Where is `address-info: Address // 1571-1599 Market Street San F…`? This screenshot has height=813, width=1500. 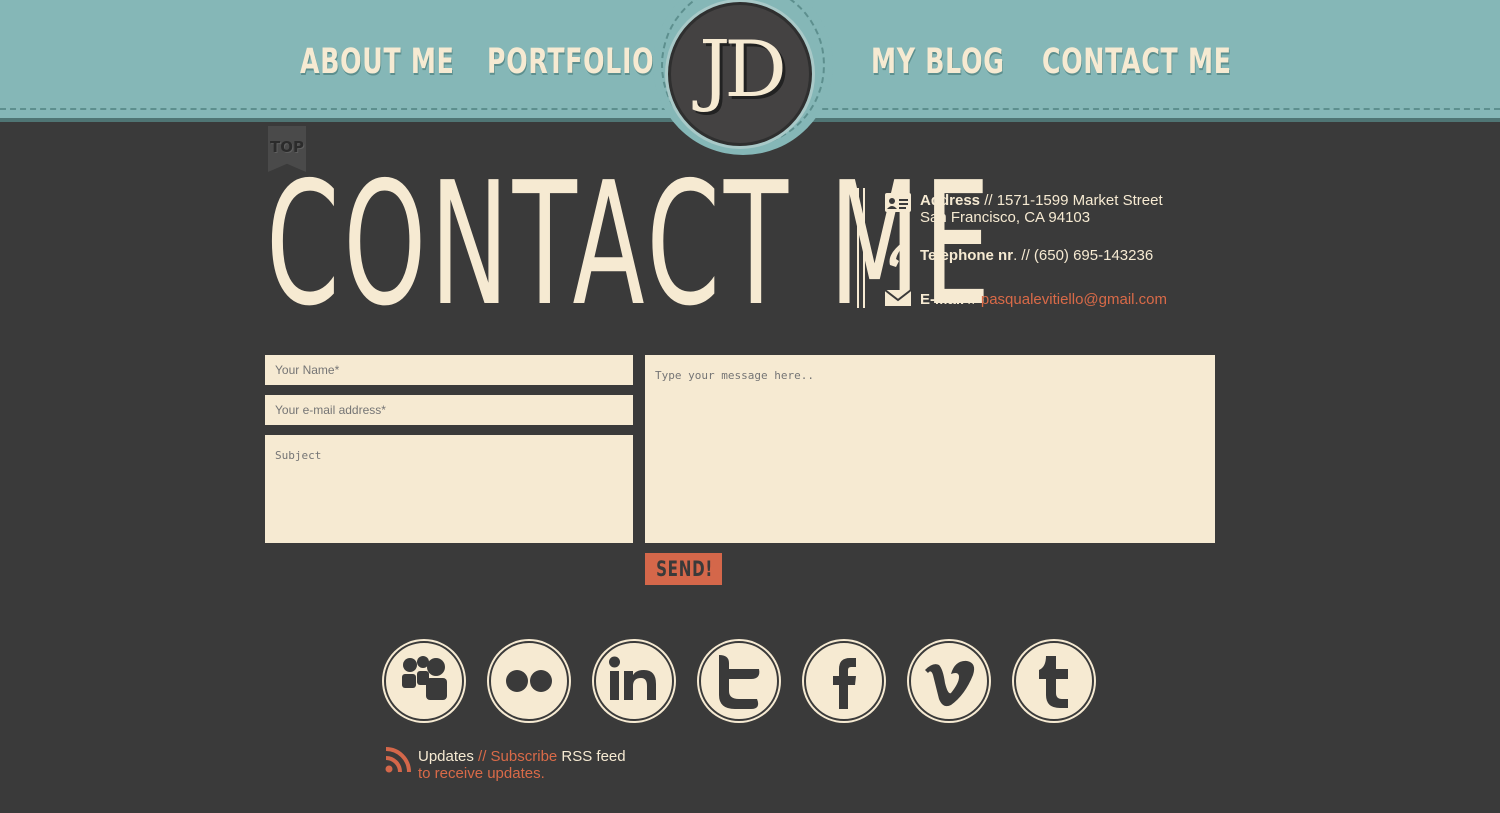
address-info: Address // 1571-1599 Market Street San F… is located at coordinates (1041, 209).